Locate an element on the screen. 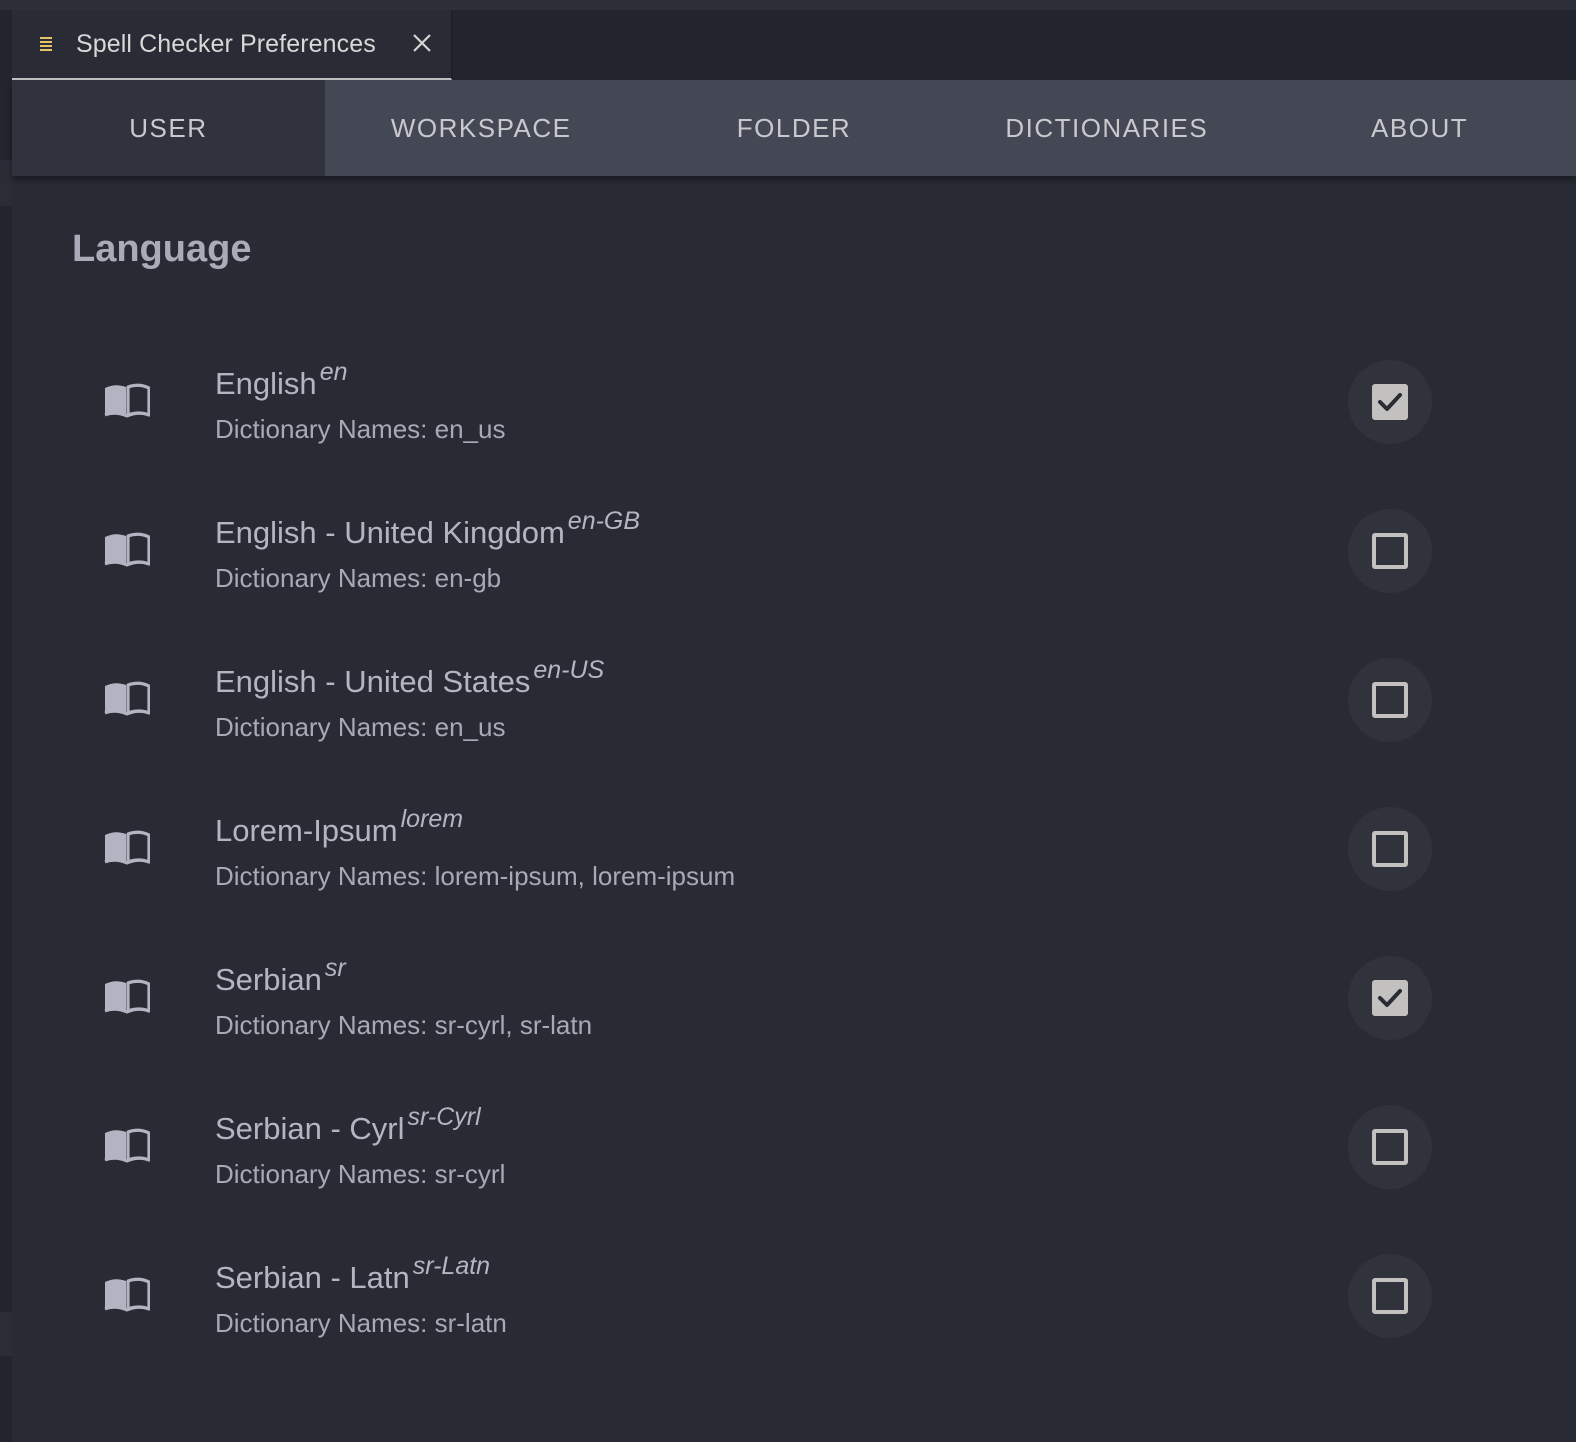 The width and height of the screenshot is (1576, 1442). language-code: en-US is located at coordinates (569, 670).